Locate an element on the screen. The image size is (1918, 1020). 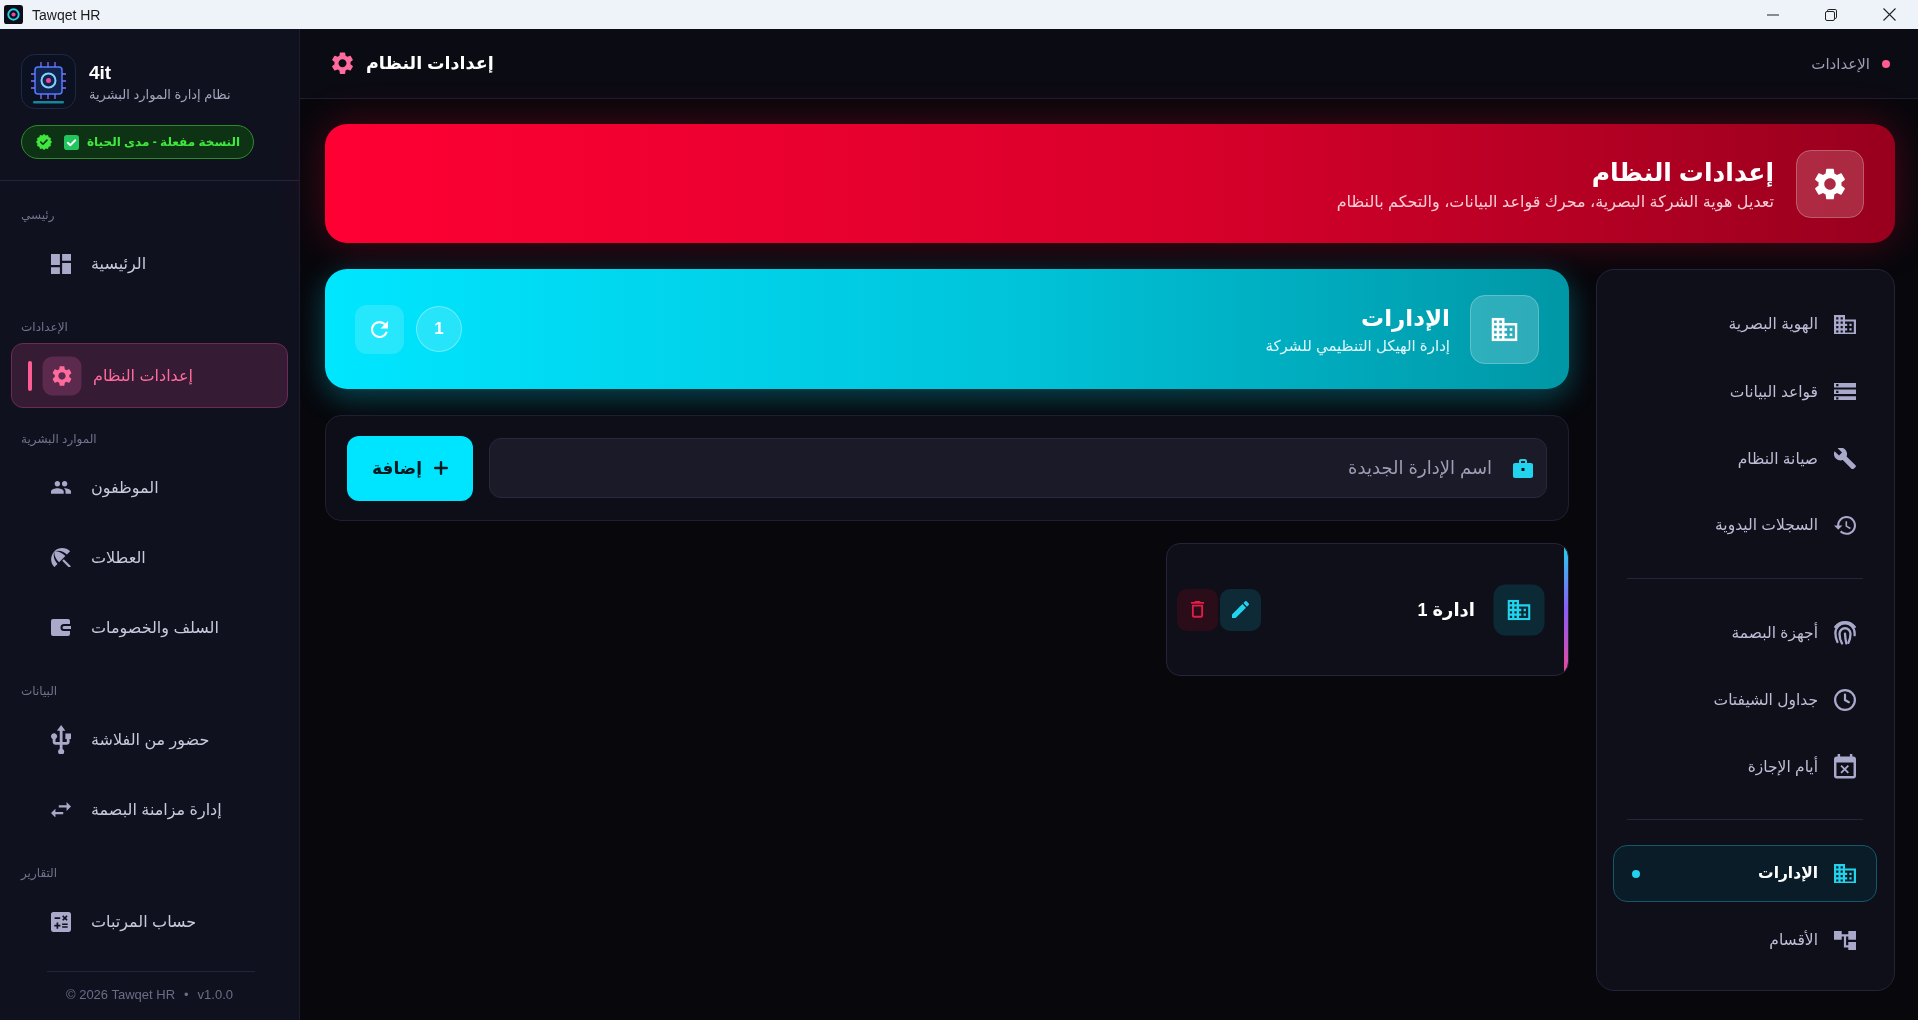
settings-nav-label: أيام الإجازة is located at coordinates (1782, 766).